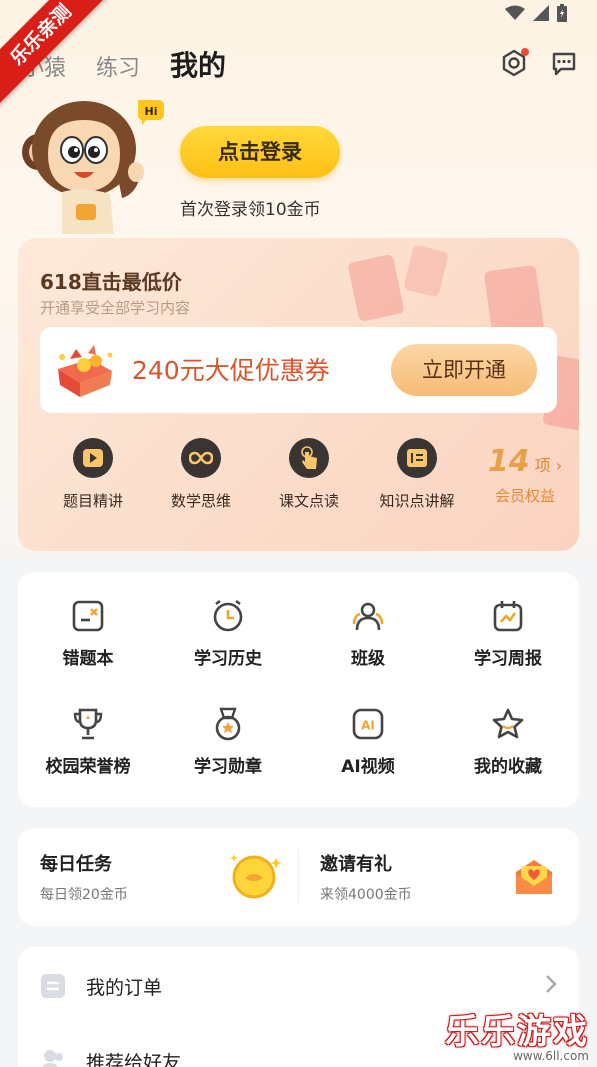 The height and width of the screenshot is (1067, 597). I want to click on perk-item: 数学思维, so click(201, 474).